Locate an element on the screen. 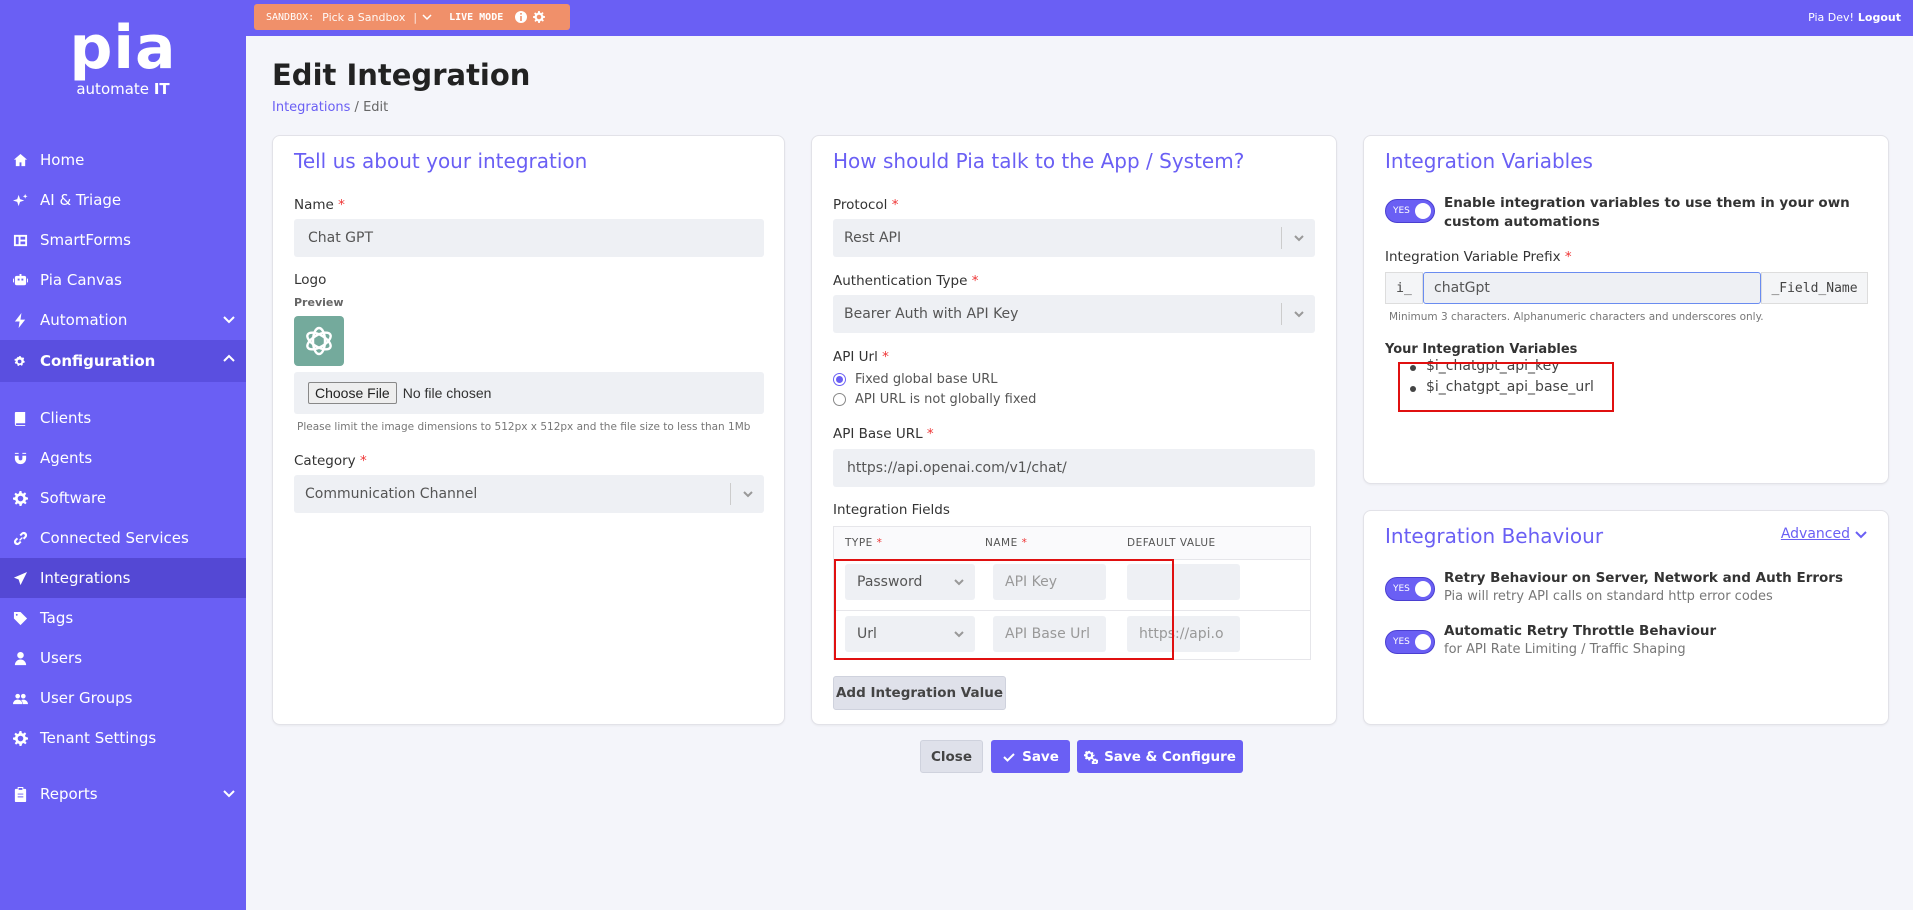 The height and width of the screenshot is (910, 1913). brand-logo: pia automate IT is located at coordinates (123, 58).